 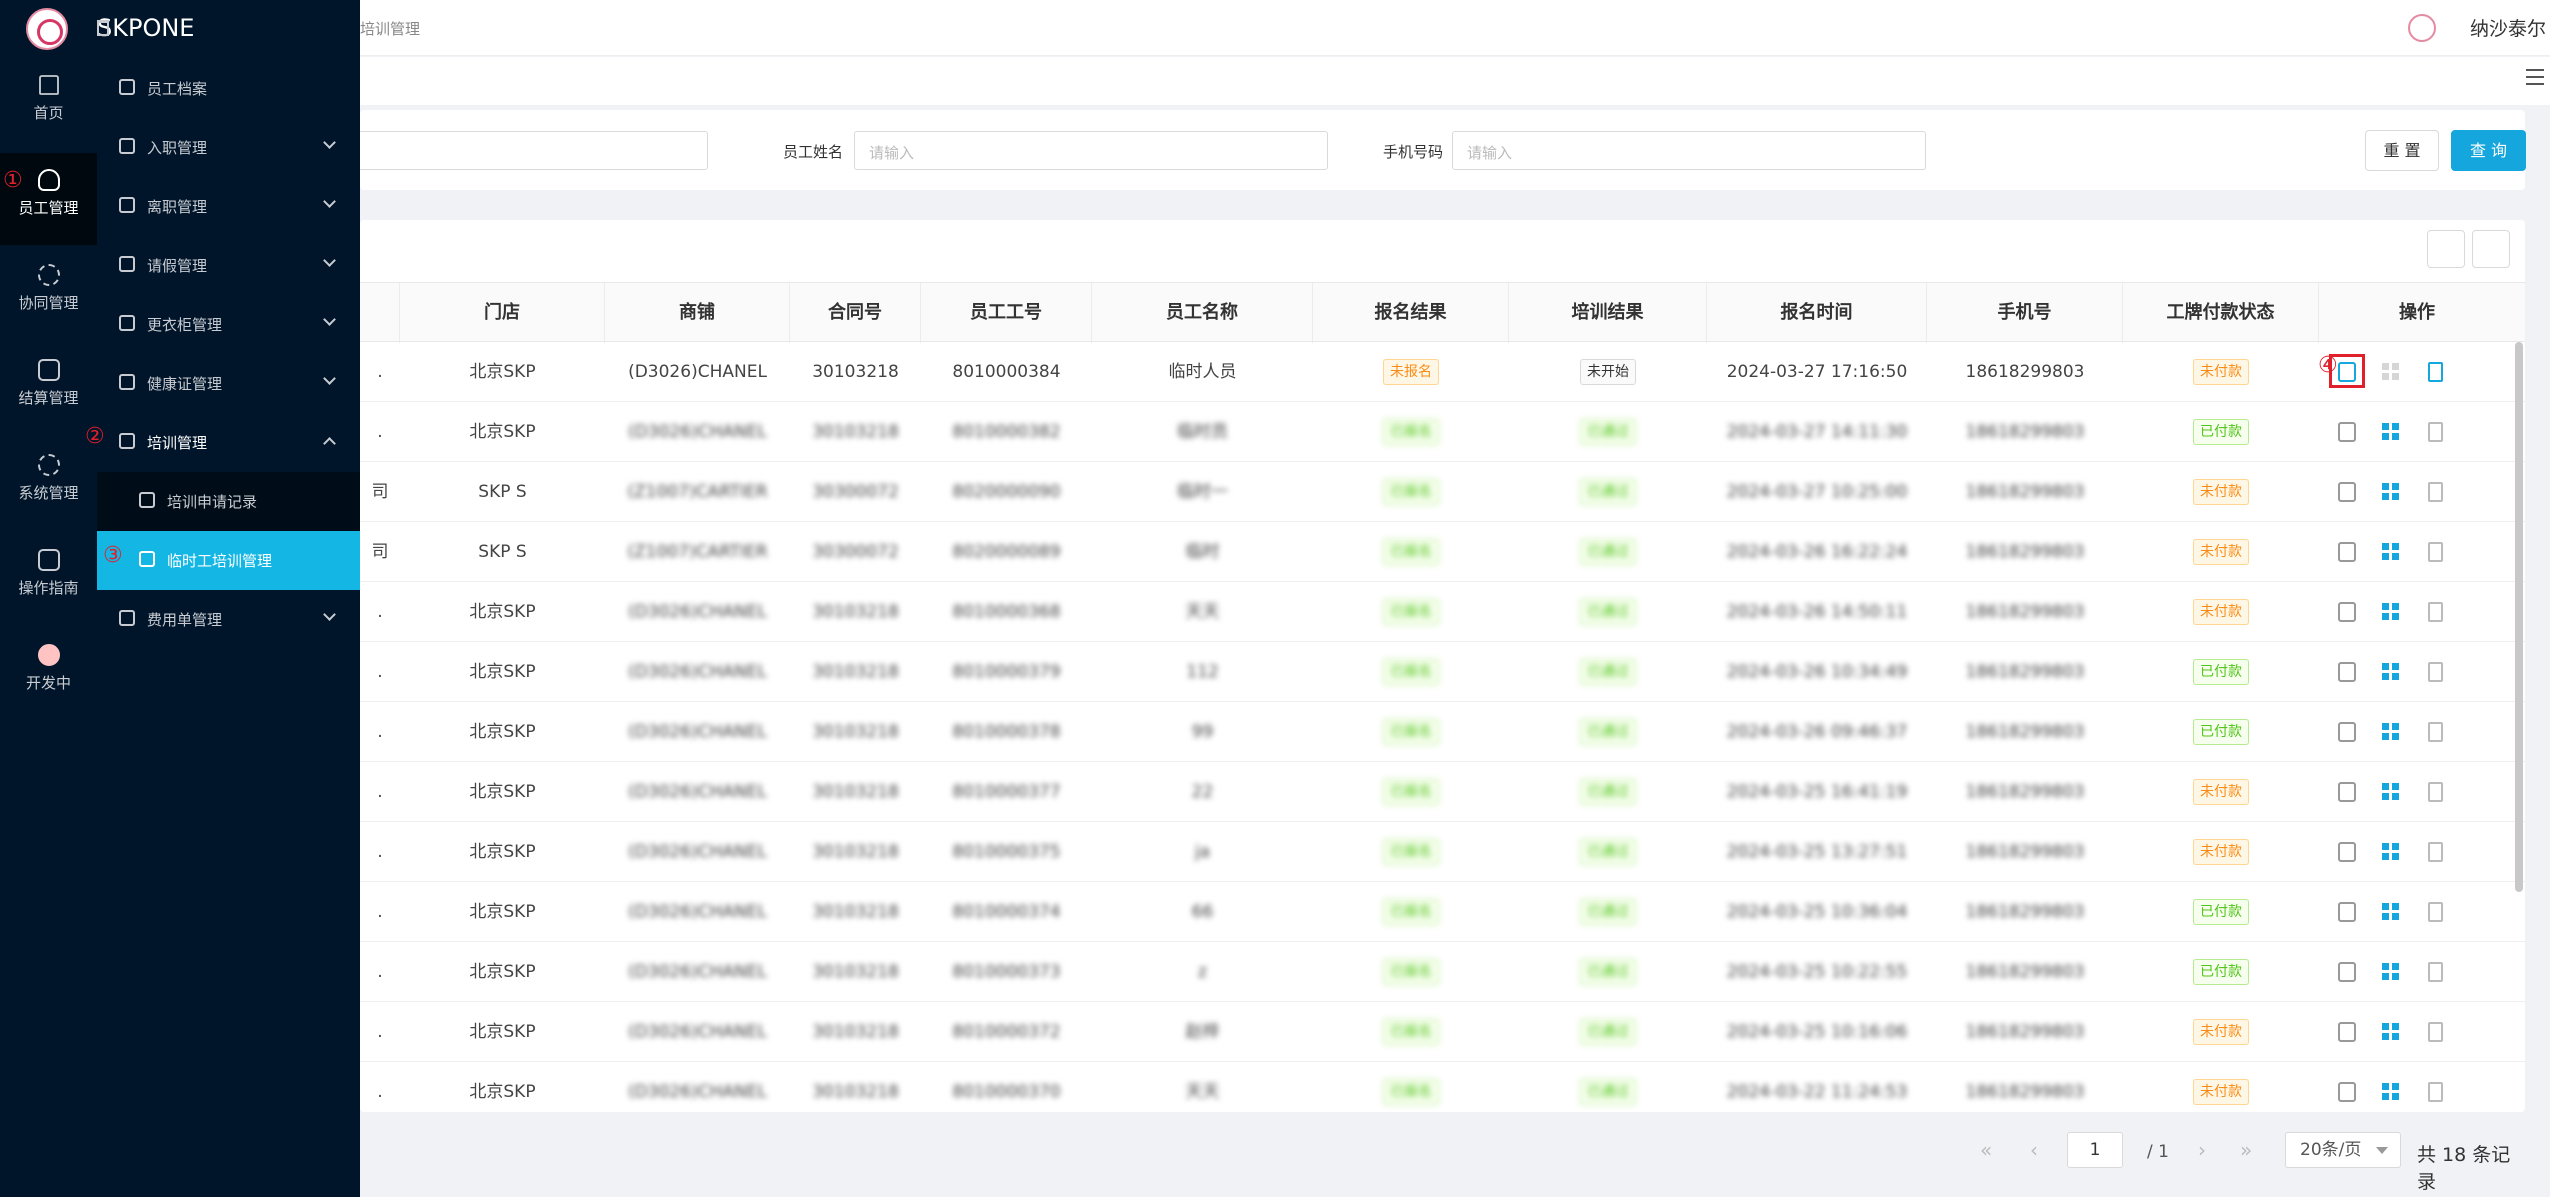 What do you see at coordinates (228, 324) in the screenshot?
I see `submenu-item-locker: 更衣柜管理` at bounding box center [228, 324].